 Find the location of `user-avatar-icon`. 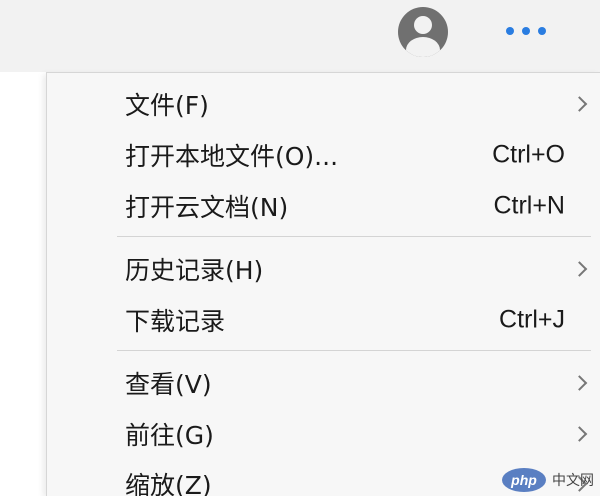

user-avatar-icon is located at coordinates (423, 32).